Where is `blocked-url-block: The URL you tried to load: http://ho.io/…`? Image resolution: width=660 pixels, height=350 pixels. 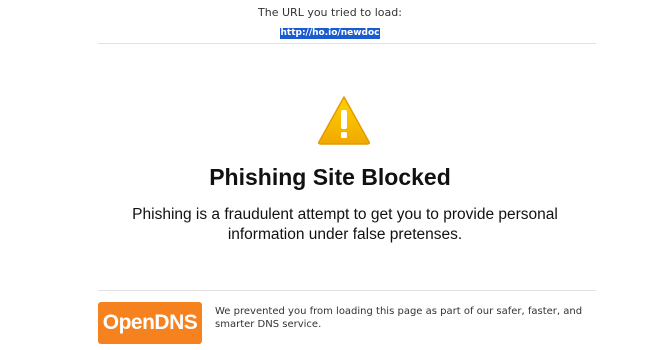 blocked-url-block: The URL you tried to load: http://ho.io/… is located at coordinates (330, 22).